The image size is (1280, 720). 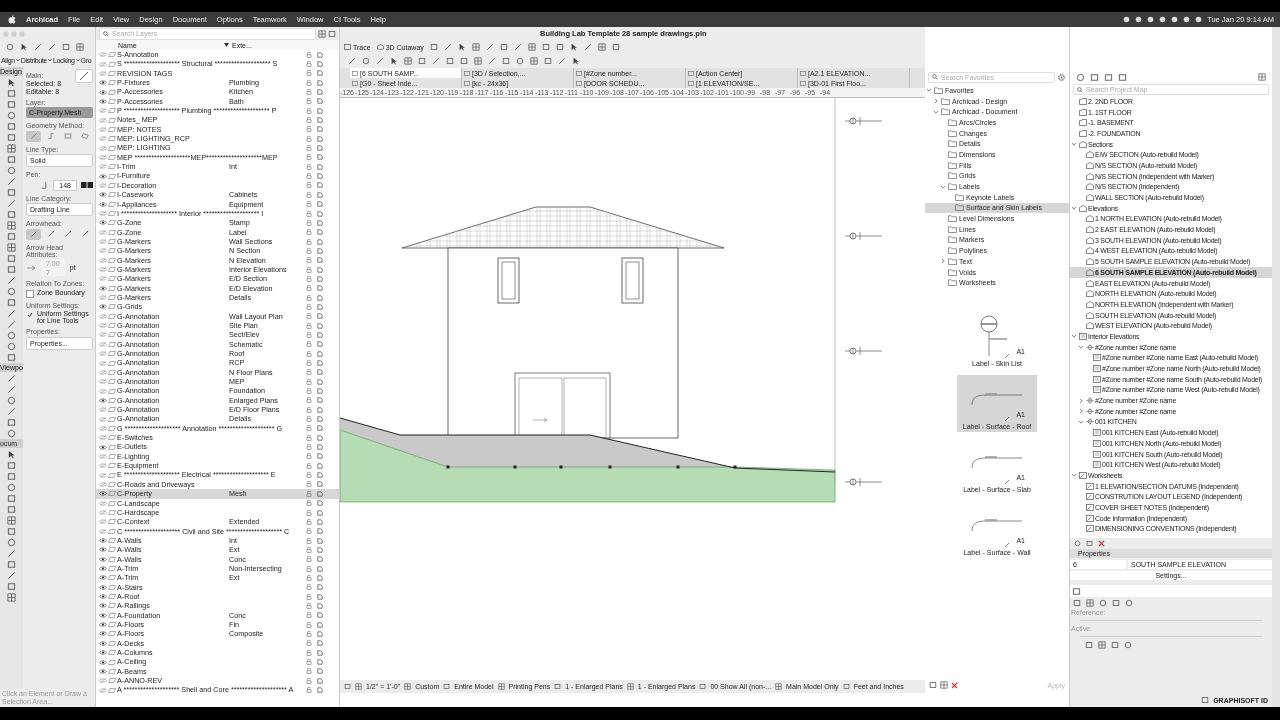 I want to click on caret-icon, so click(x=77, y=60).